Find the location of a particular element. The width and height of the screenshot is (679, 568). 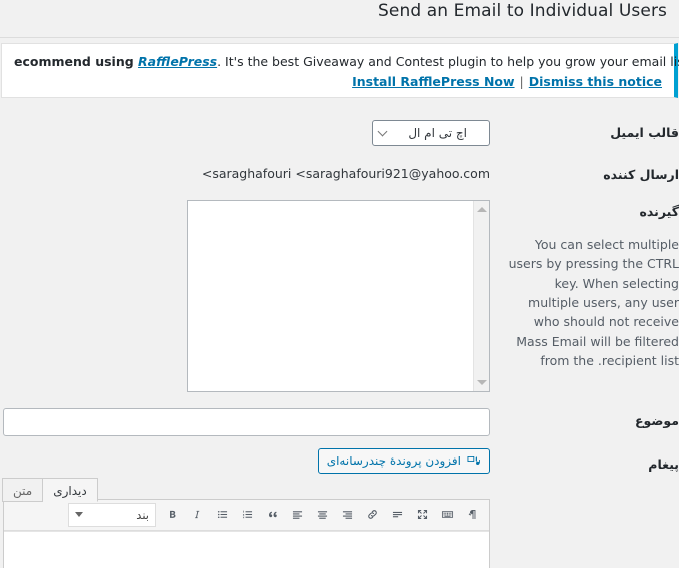

install-rafflepress-link: Install RafflePress Now is located at coordinates (433, 81).